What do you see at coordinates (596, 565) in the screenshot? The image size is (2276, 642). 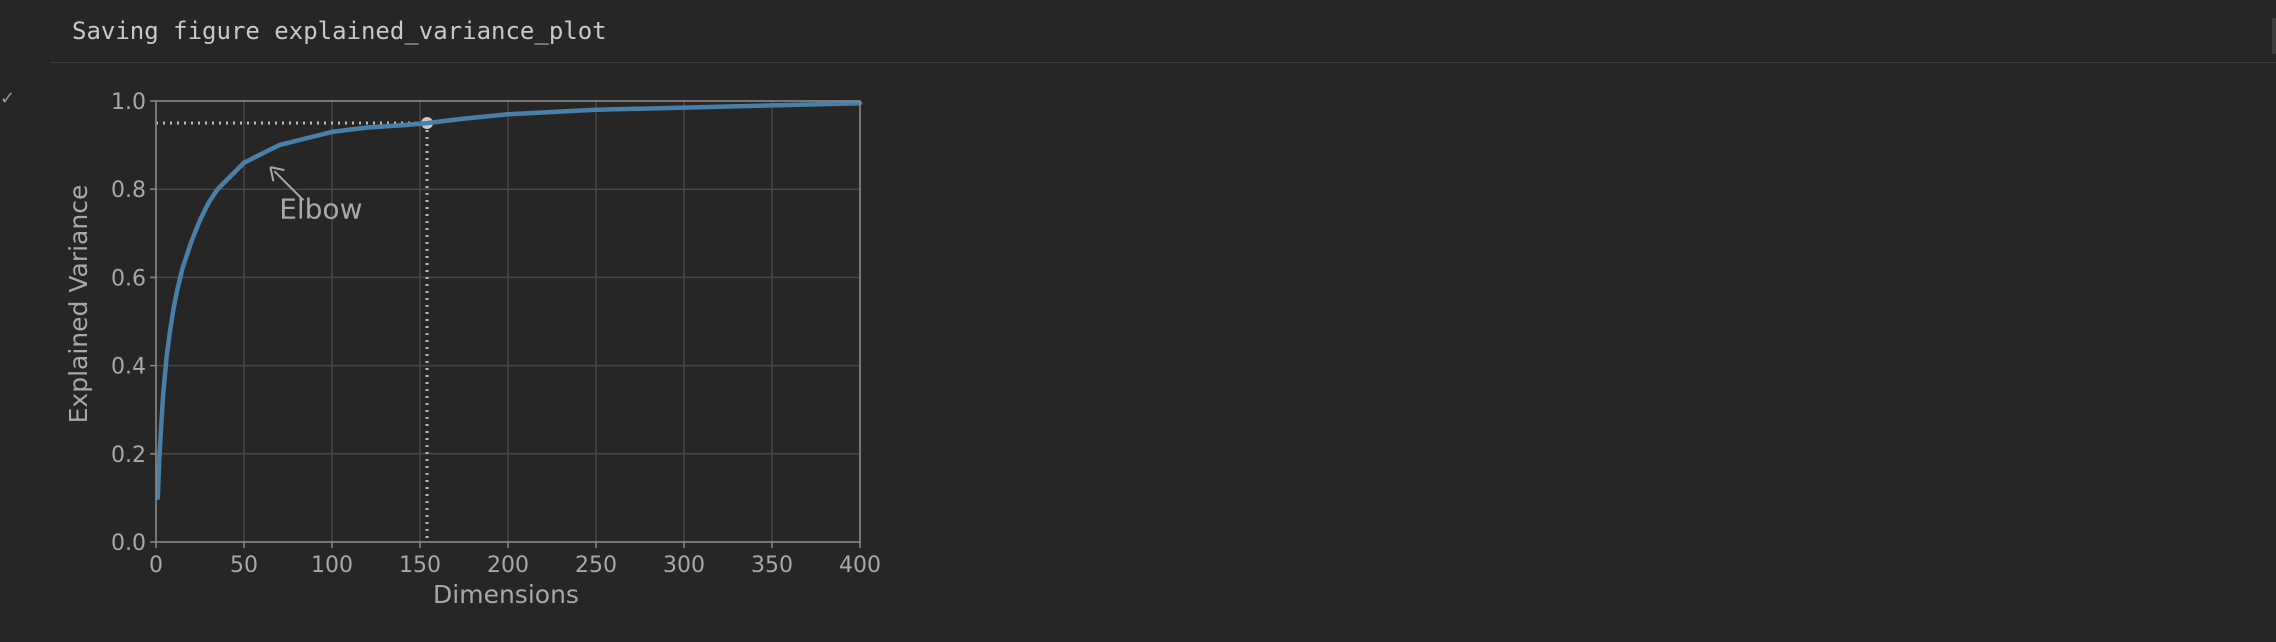 I see `x-tick-label: 250` at bounding box center [596, 565].